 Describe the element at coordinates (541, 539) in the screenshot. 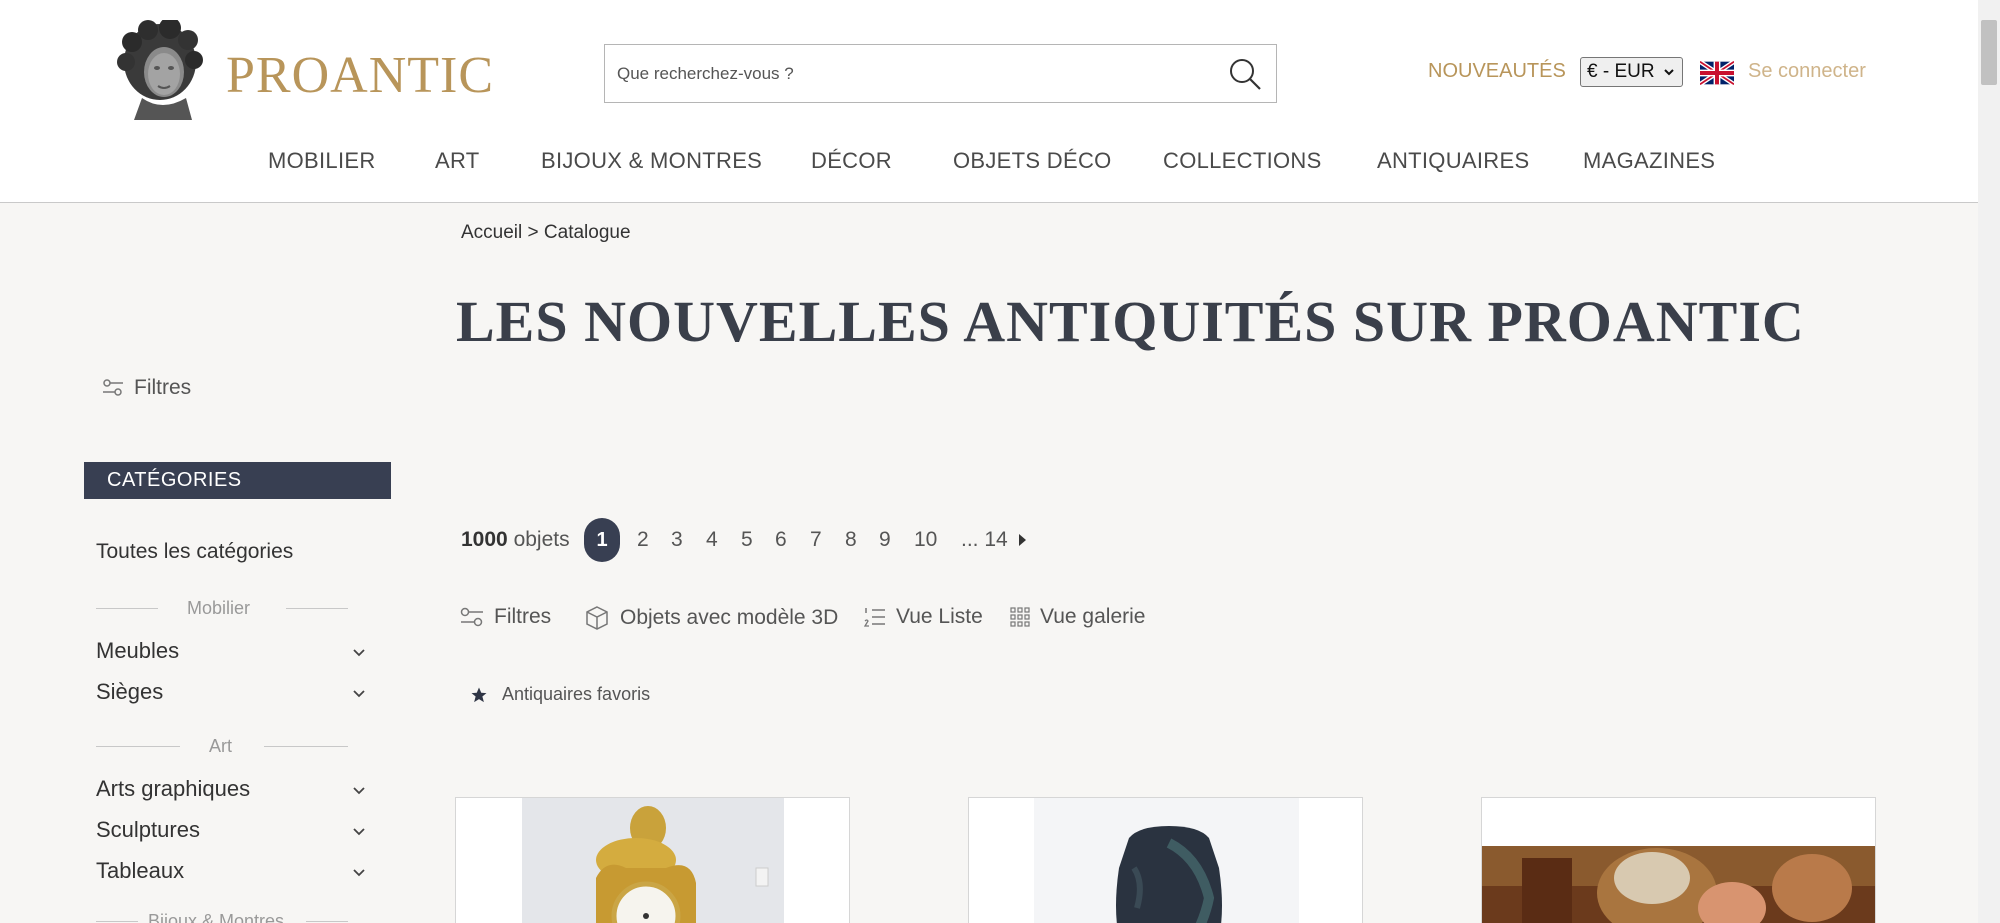

I see `results-count-unit: objets` at that location.